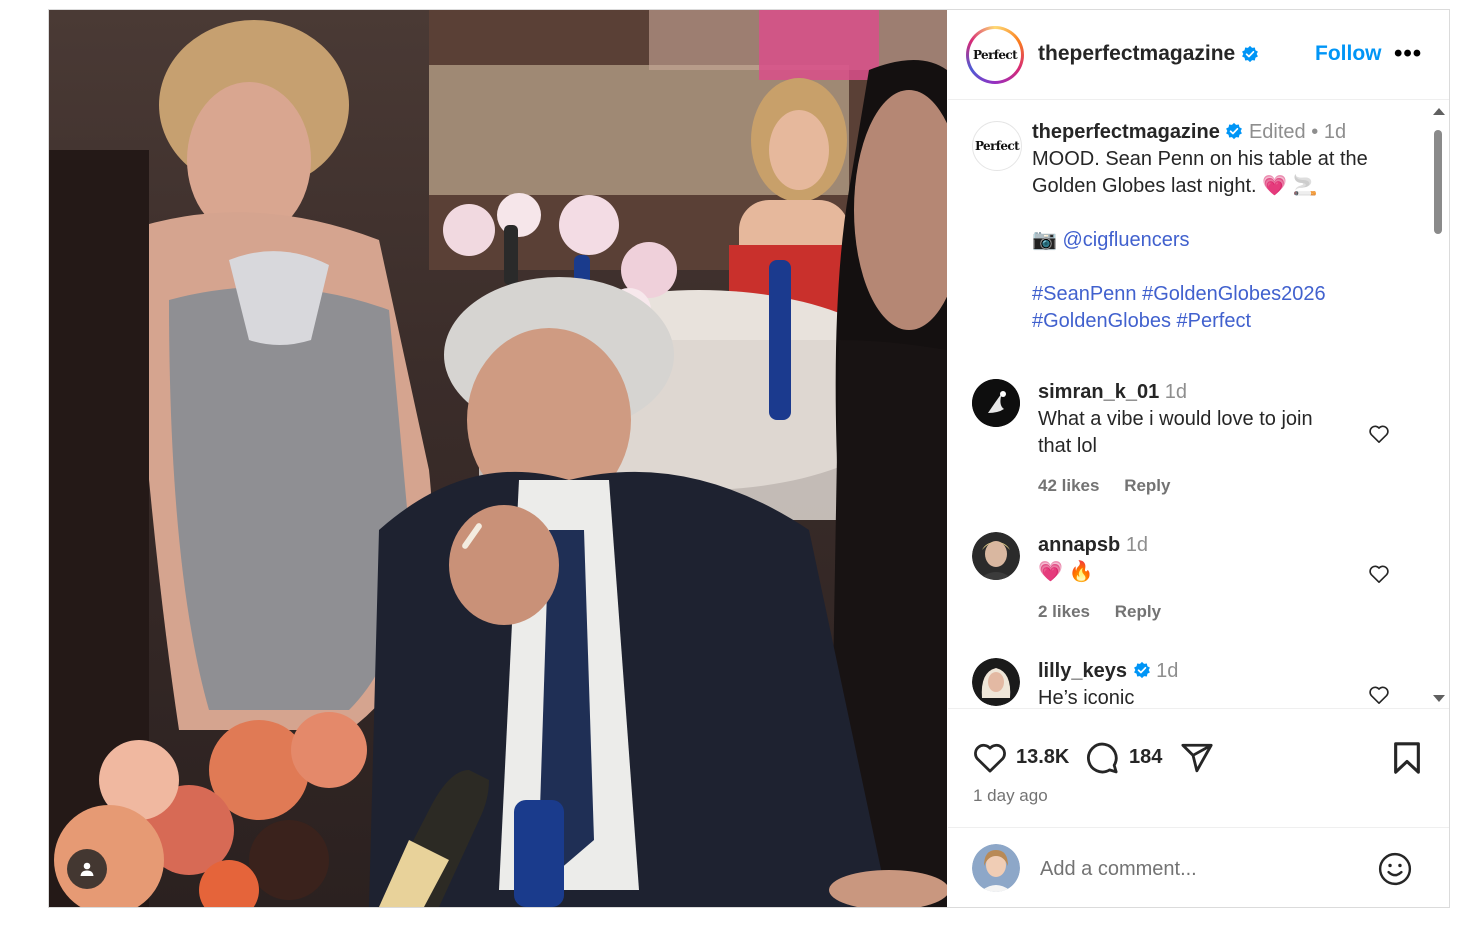 Image resolution: width=1473 pixels, height=925 pixels. Describe the element at coordinates (1010, 796) in the screenshot. I see `posted-time: 1 day ago` at that location.